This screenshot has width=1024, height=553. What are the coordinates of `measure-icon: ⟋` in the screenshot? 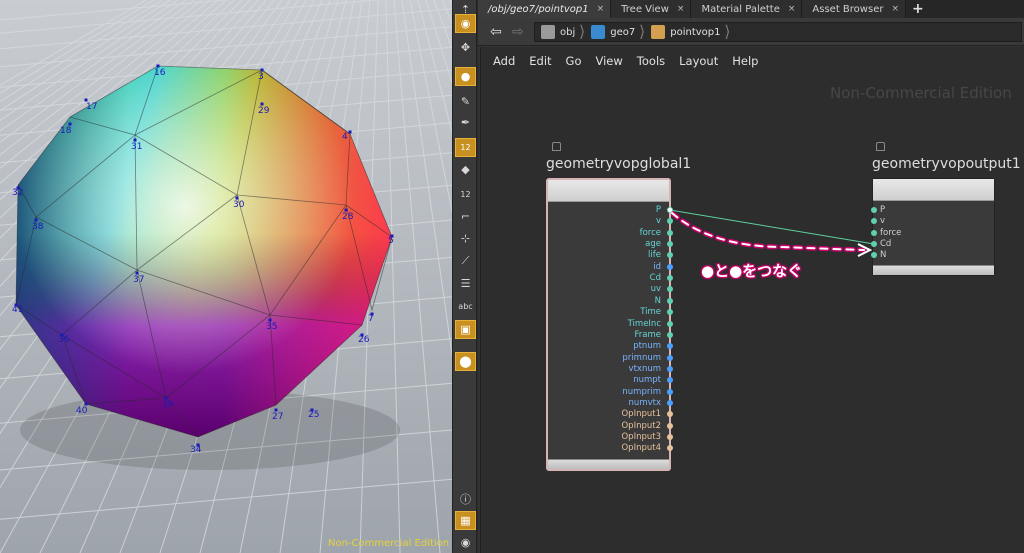 It's located at (465, 260).